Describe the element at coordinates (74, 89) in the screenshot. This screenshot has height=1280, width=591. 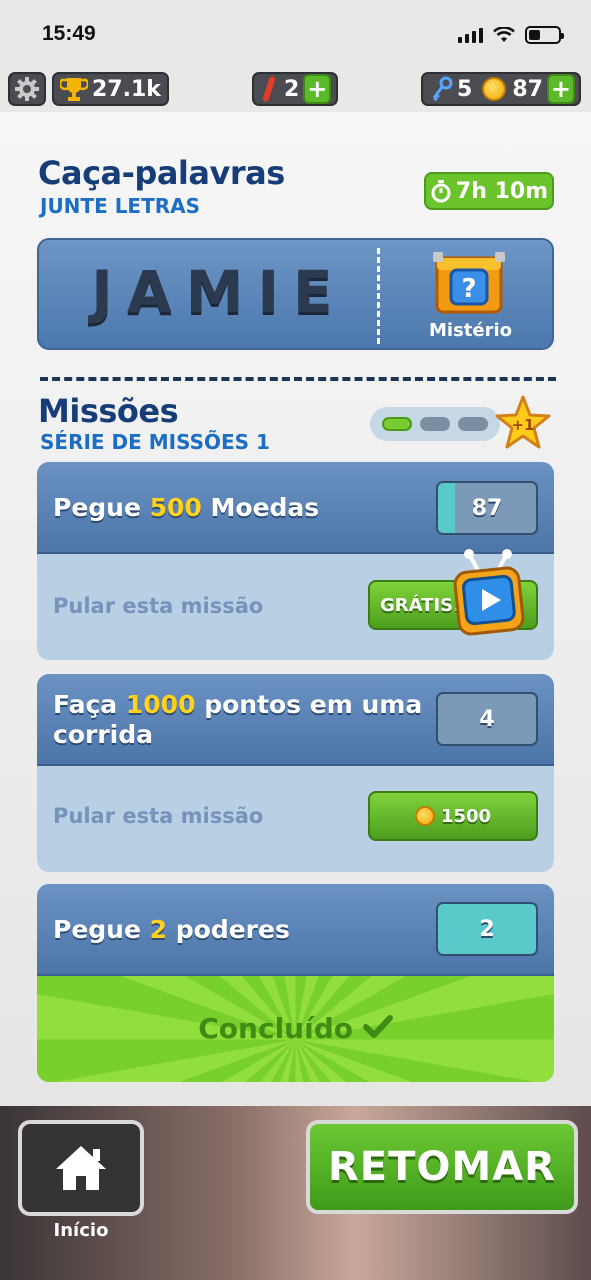
I see `trophy-icon` at that location.